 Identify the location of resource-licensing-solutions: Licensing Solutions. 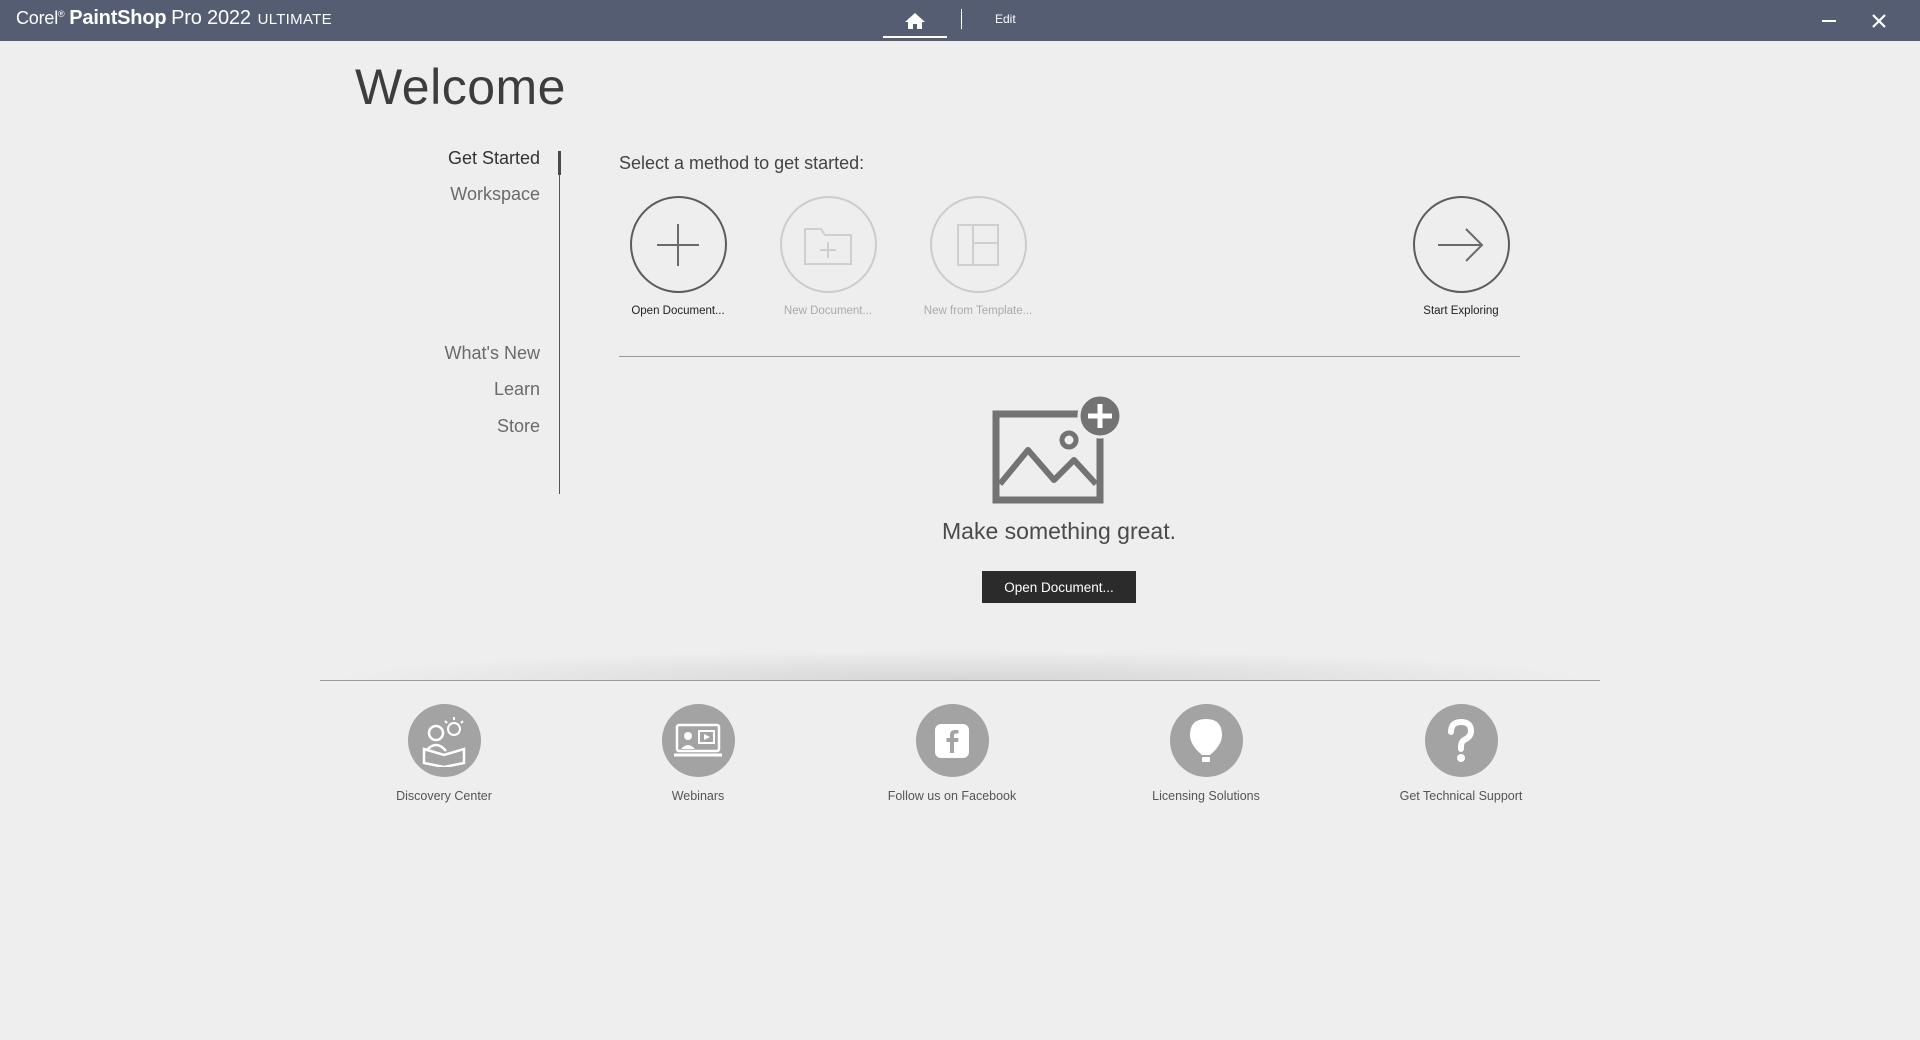
(1206, 753).